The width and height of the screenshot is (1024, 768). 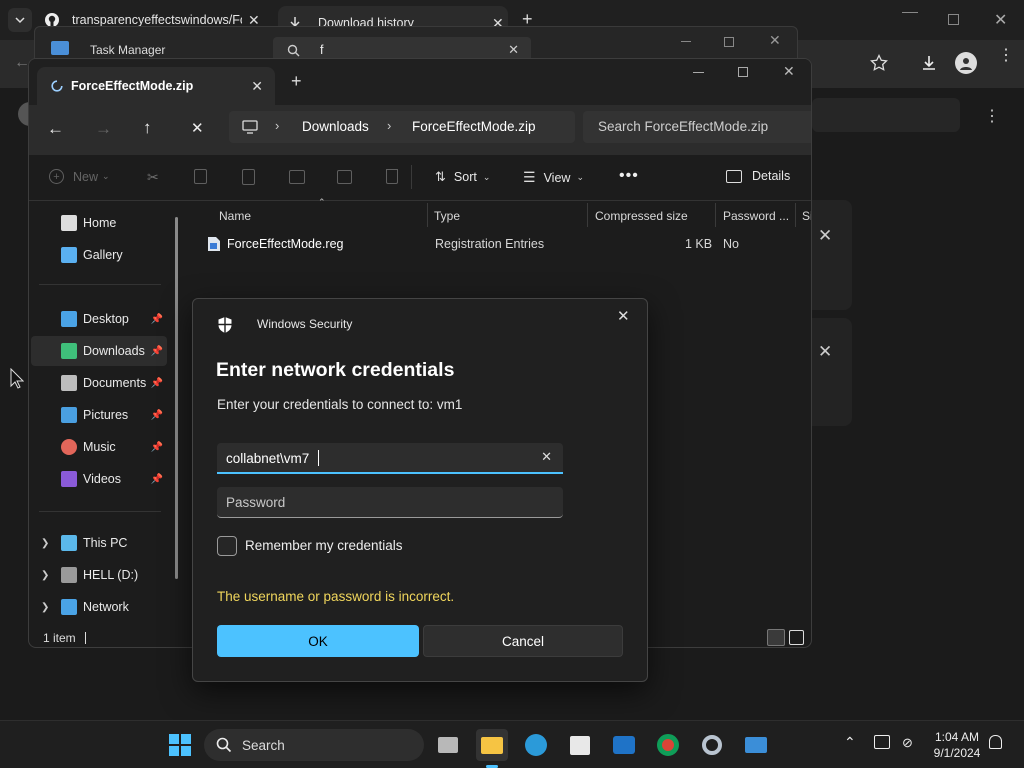 I want to click on task-manager-icon, so click(x=756, y=745).